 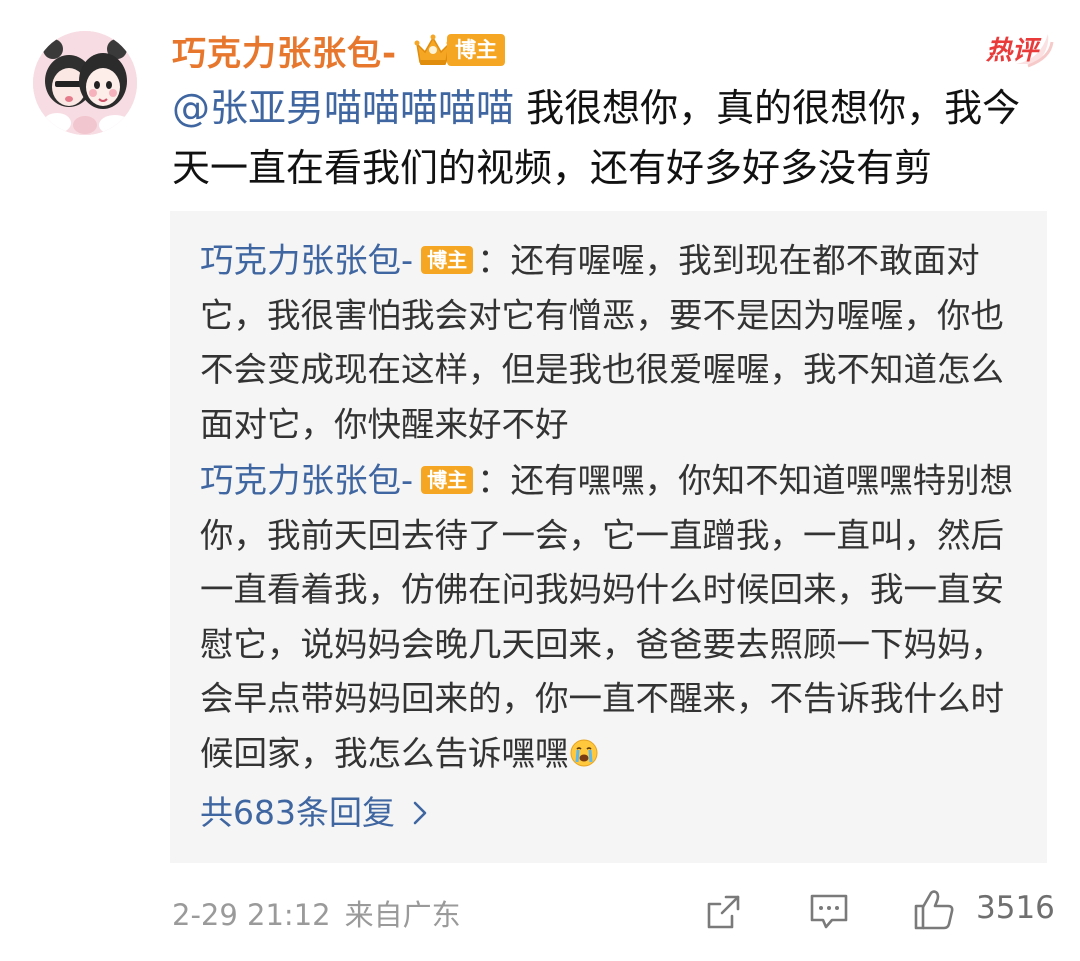 What do you see at coordinates (251, 915) in the screenshot?
I see `comment-date: 2-29 21:12` at bounding box center [251, 915].